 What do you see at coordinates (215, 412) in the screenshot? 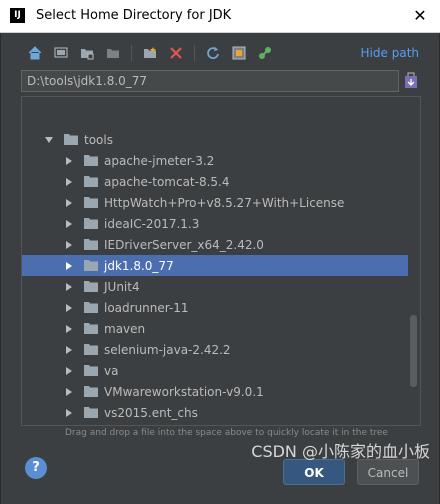
I see `tree-item: vs2015.ent_chs` at bounding box center [215, 412].